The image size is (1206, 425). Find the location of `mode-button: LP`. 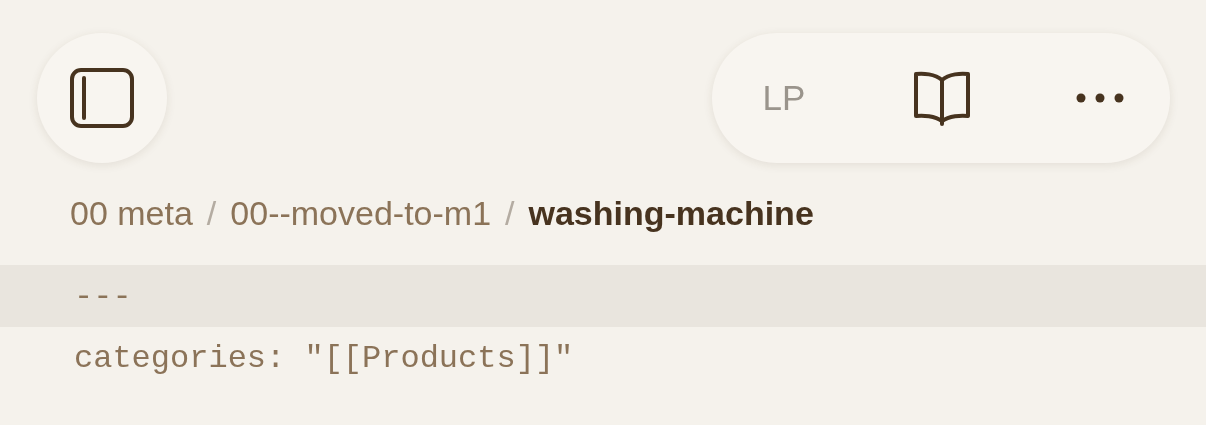

mode-button: LP is located at coordinates (784, 98).